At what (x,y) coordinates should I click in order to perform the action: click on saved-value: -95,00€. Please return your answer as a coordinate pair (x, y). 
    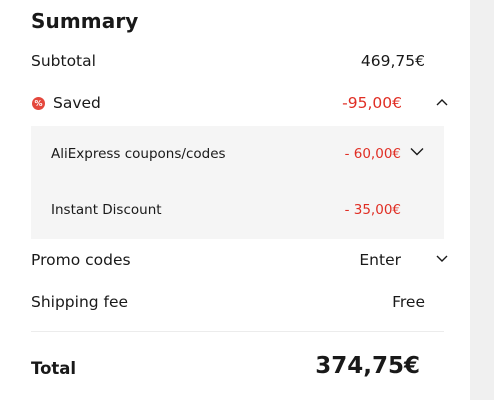
    Looking at the image, I should click on (372, 103).